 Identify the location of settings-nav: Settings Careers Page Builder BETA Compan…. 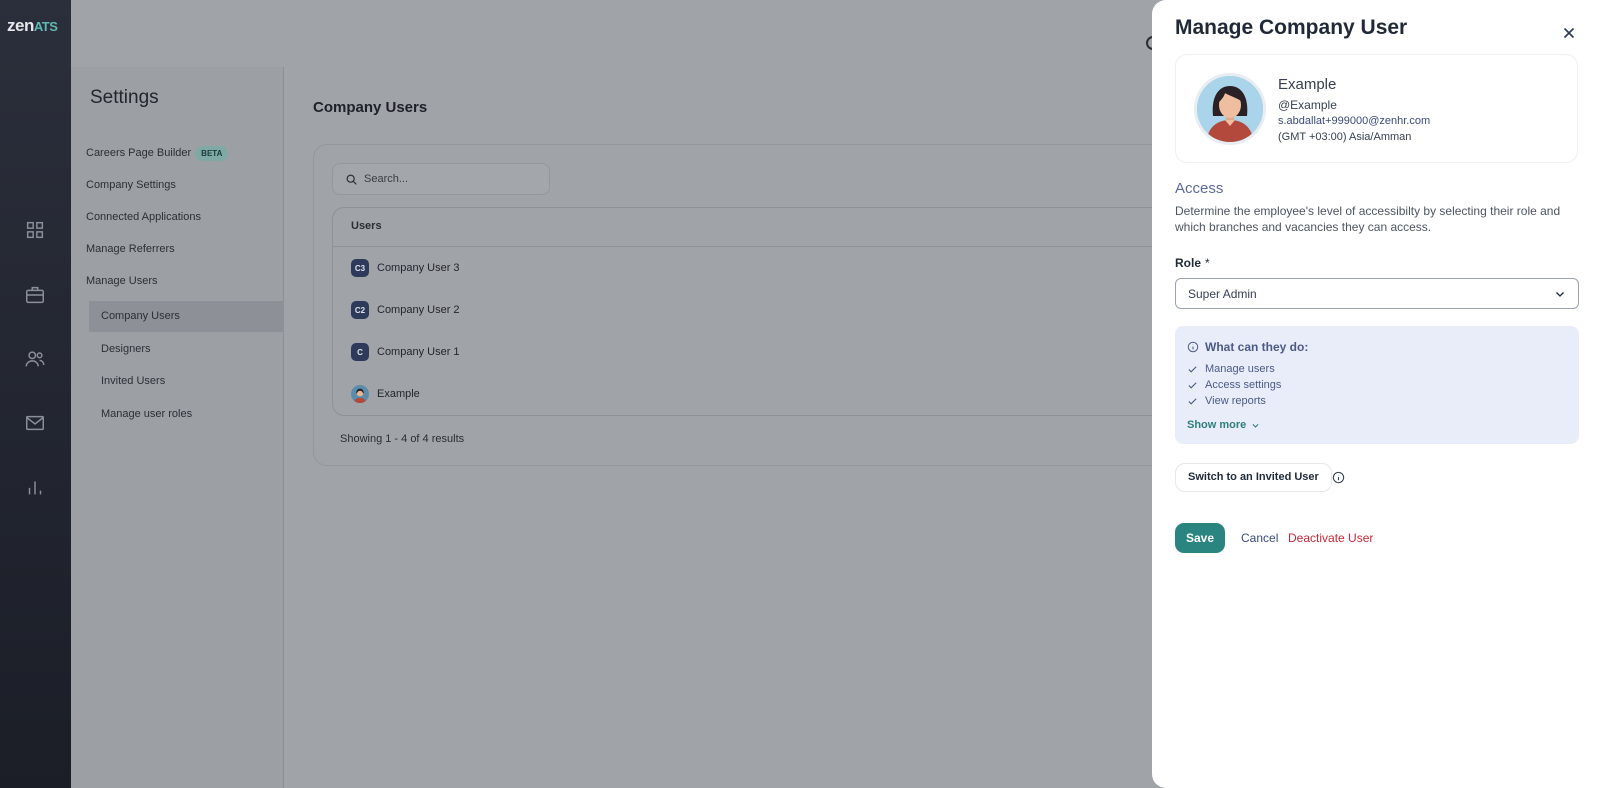
(177, 427).